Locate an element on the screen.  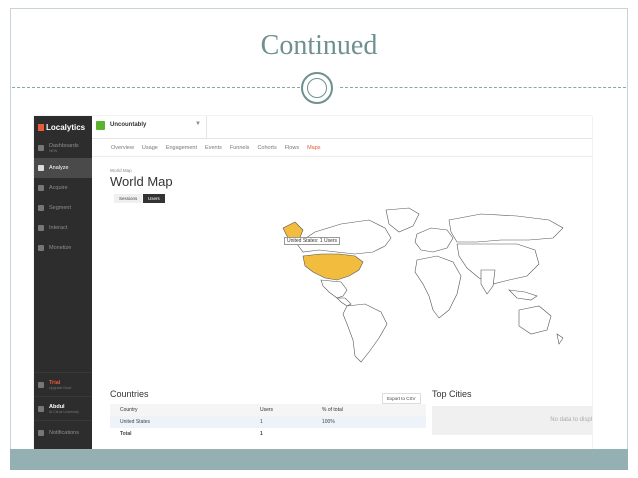
sidebar-item-label: Segment is located at coordinates (60, 208).